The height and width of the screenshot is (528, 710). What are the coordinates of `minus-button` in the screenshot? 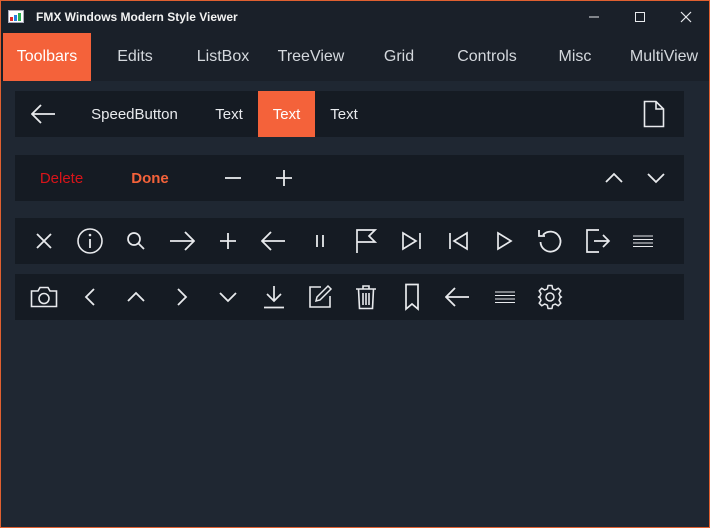 It's located at (233, 178).